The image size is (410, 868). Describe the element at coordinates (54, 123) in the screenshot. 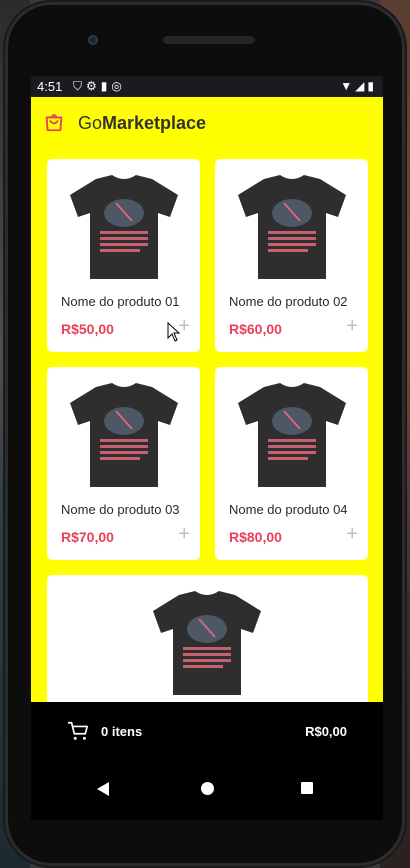

I see `shopping-bag-icon` at that location.